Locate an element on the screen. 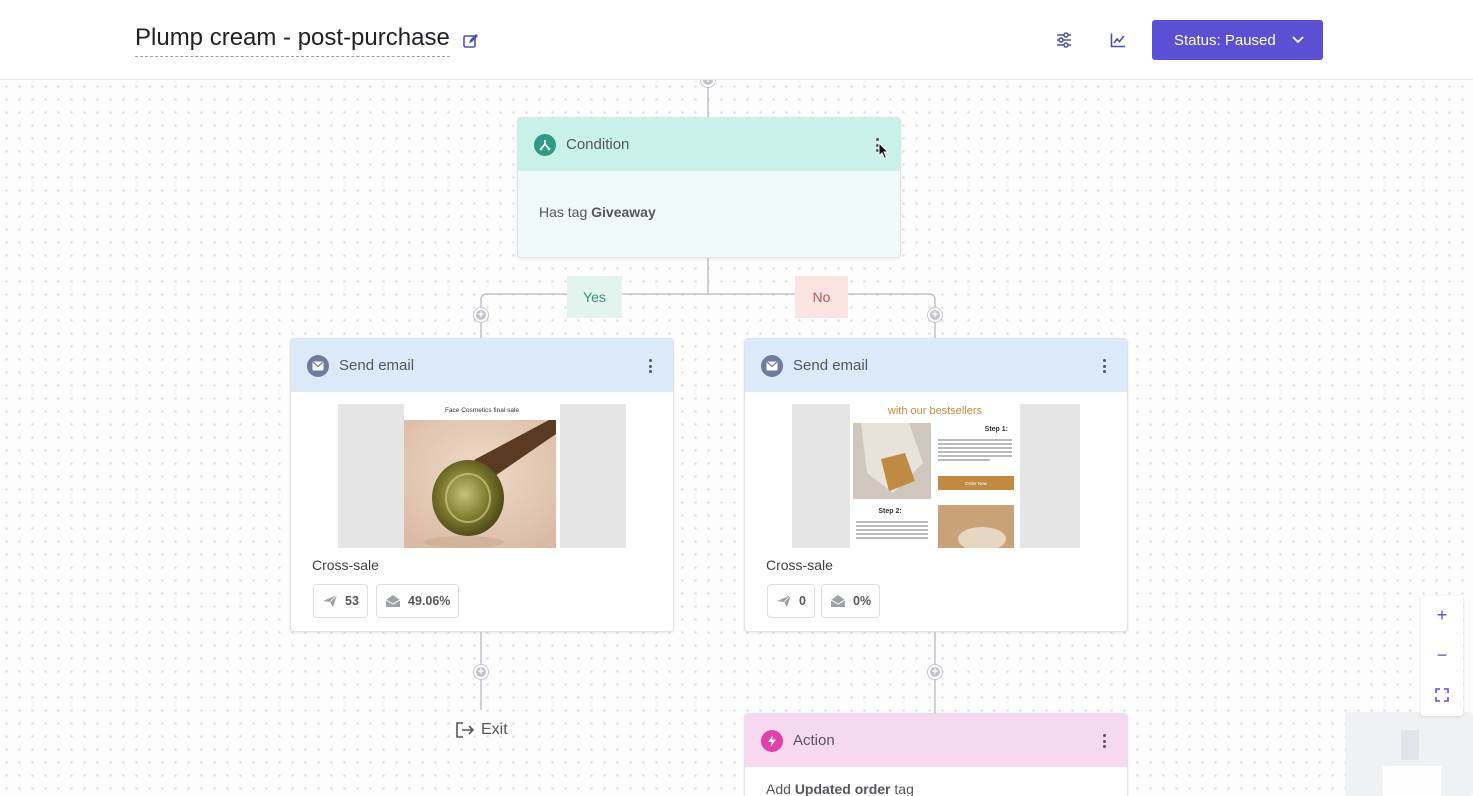 Image resolution: width=1473 pixels, height=796 pixels. lightning-icon is located at coordinates (772, 740).